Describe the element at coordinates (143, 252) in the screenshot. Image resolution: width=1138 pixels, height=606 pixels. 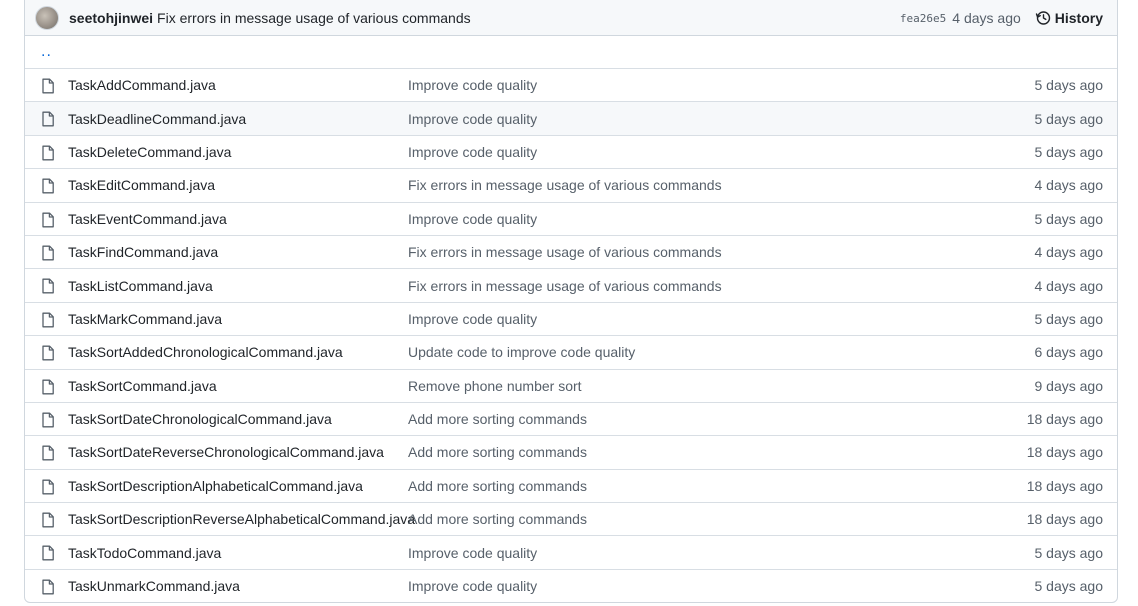
I see `file-name-link: TaskFindCommand.java` at that location.